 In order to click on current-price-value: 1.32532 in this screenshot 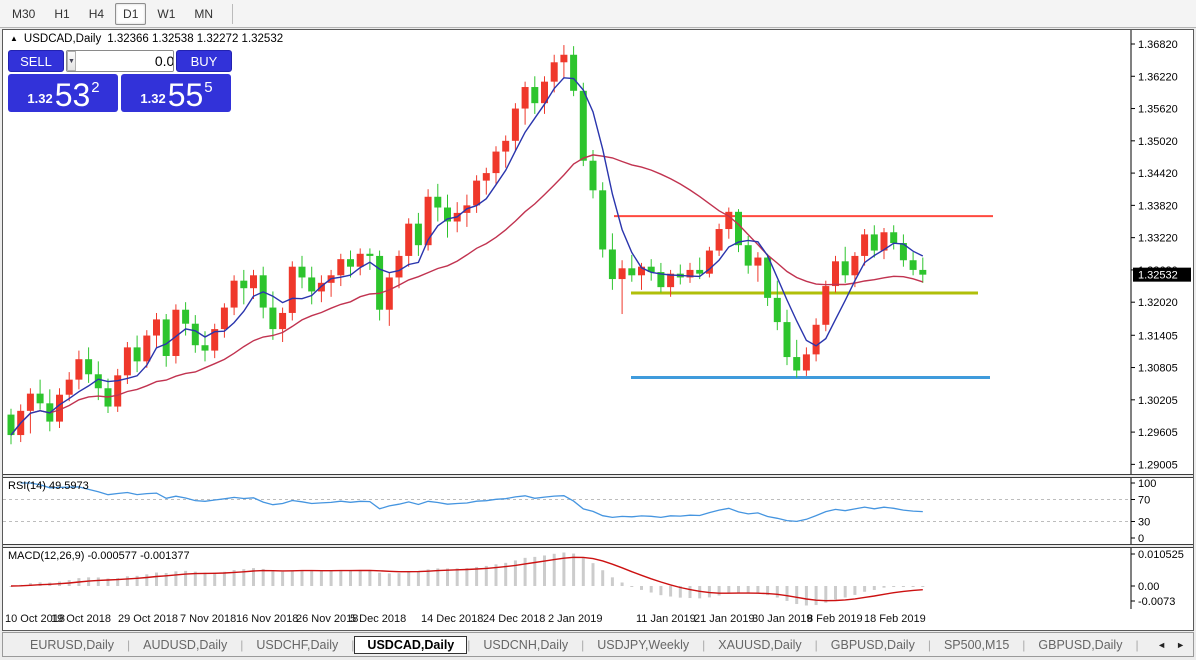, I will do `click(1158, 276)`.